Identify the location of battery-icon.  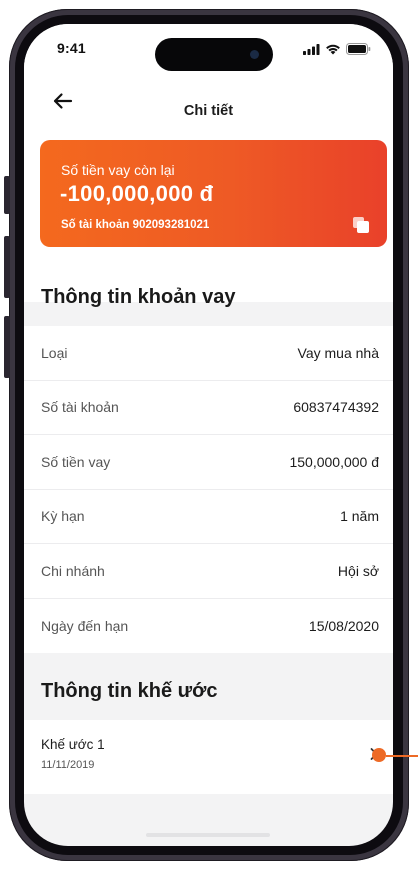
(358, 49).